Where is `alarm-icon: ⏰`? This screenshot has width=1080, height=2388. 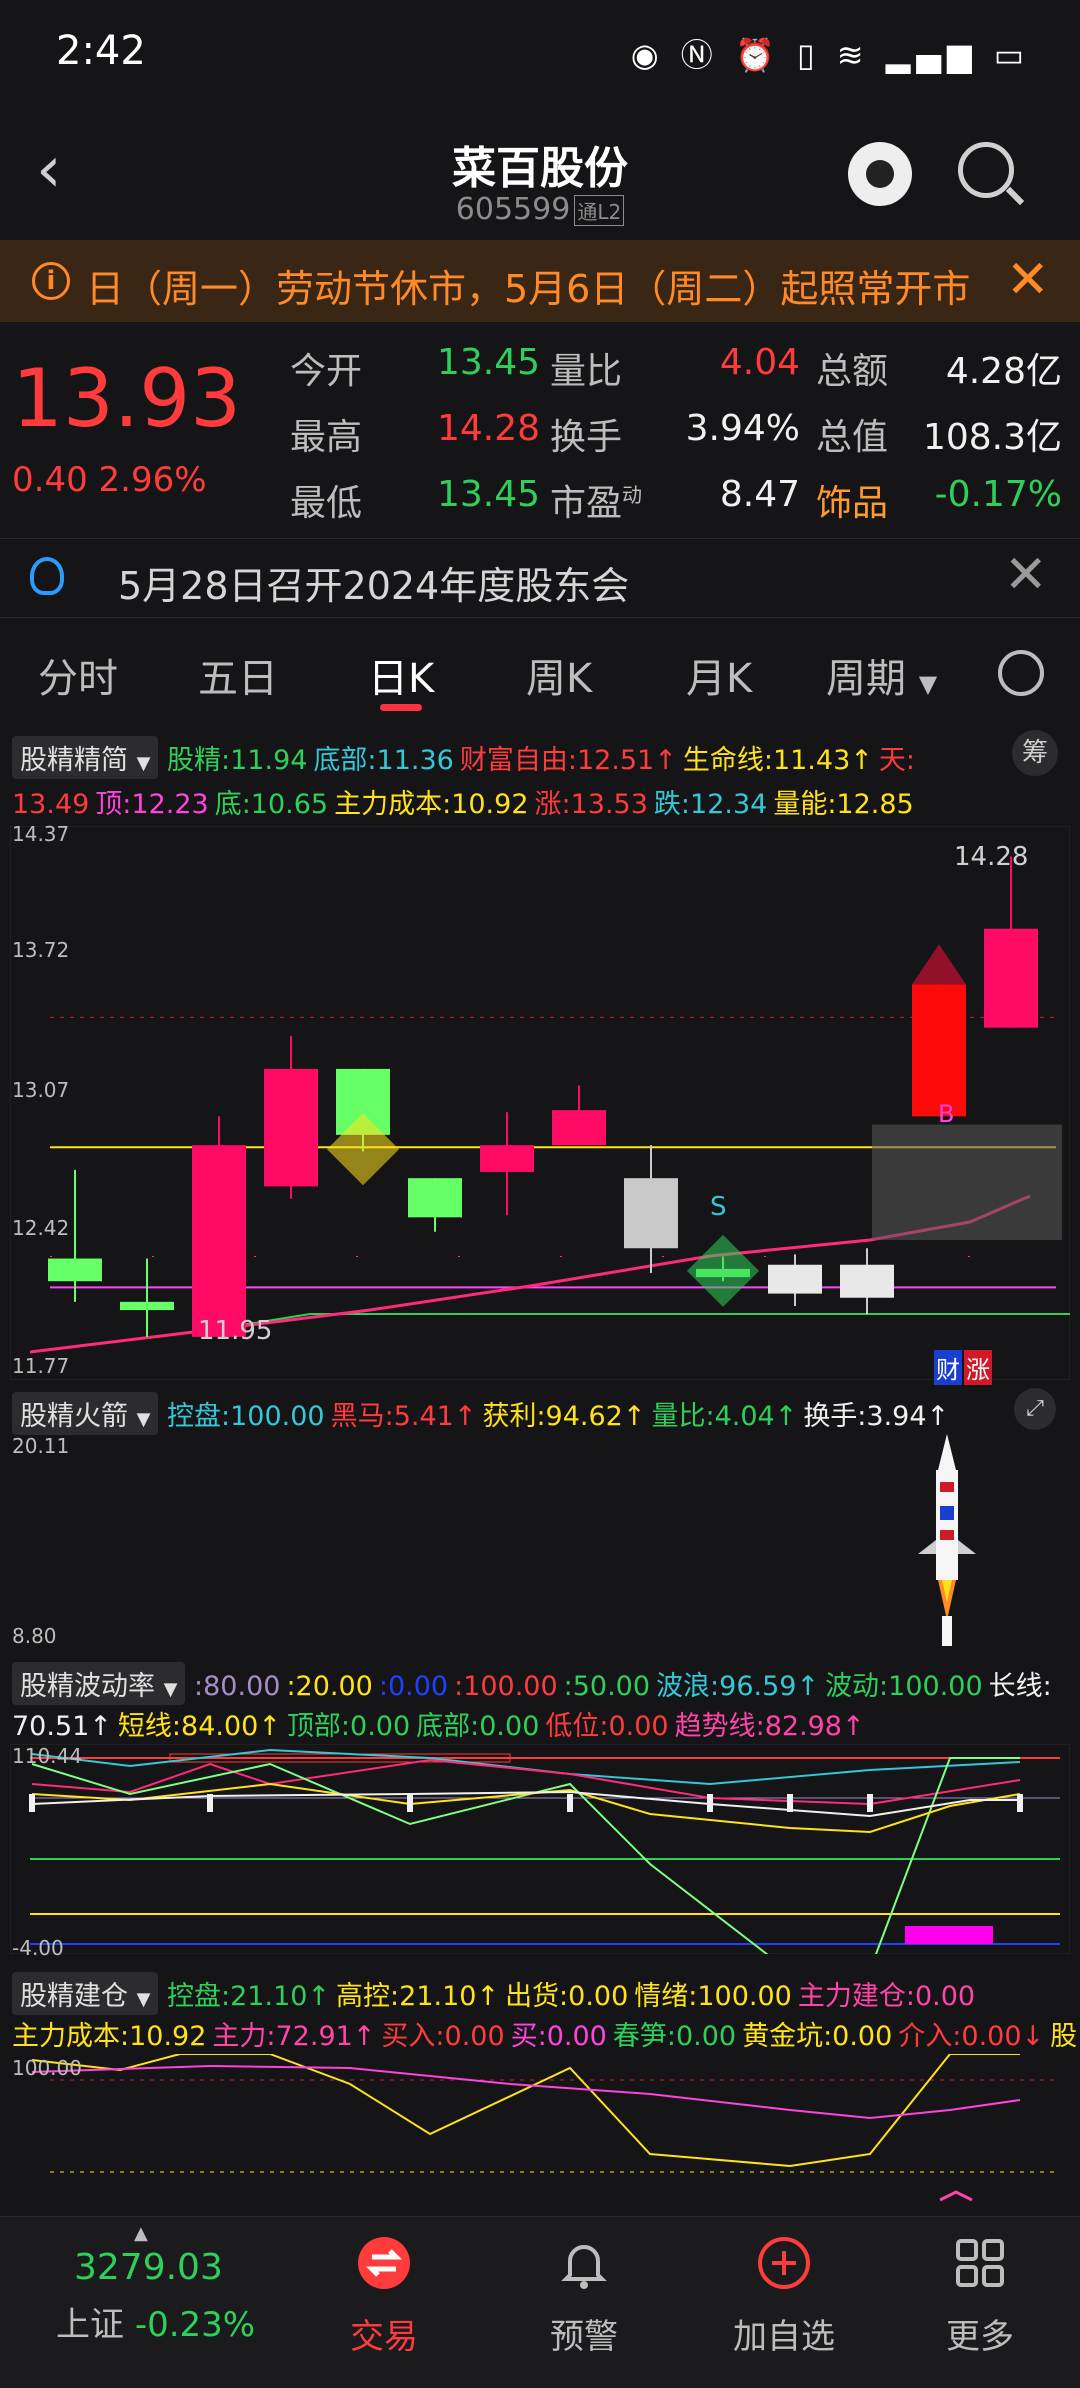 alarm-icon: ⏰ is located at coordinates (757, 55).